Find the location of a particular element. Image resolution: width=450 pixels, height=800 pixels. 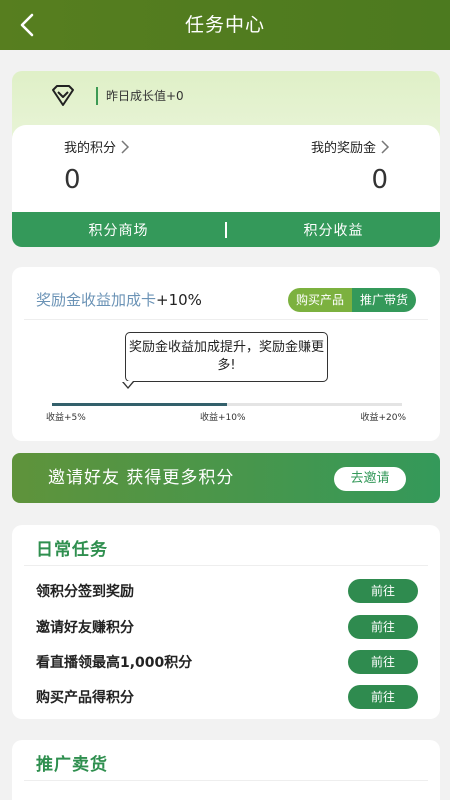

invite-banner: 邀请好友 获得更多积分 去邀请 is located at coordinates (226, 478).